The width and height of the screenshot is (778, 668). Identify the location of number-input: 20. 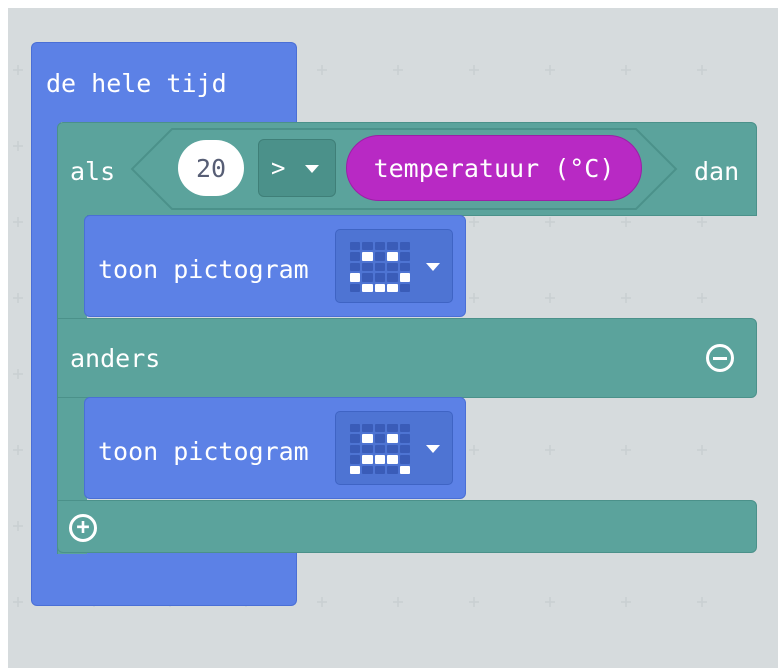
(211, 168).